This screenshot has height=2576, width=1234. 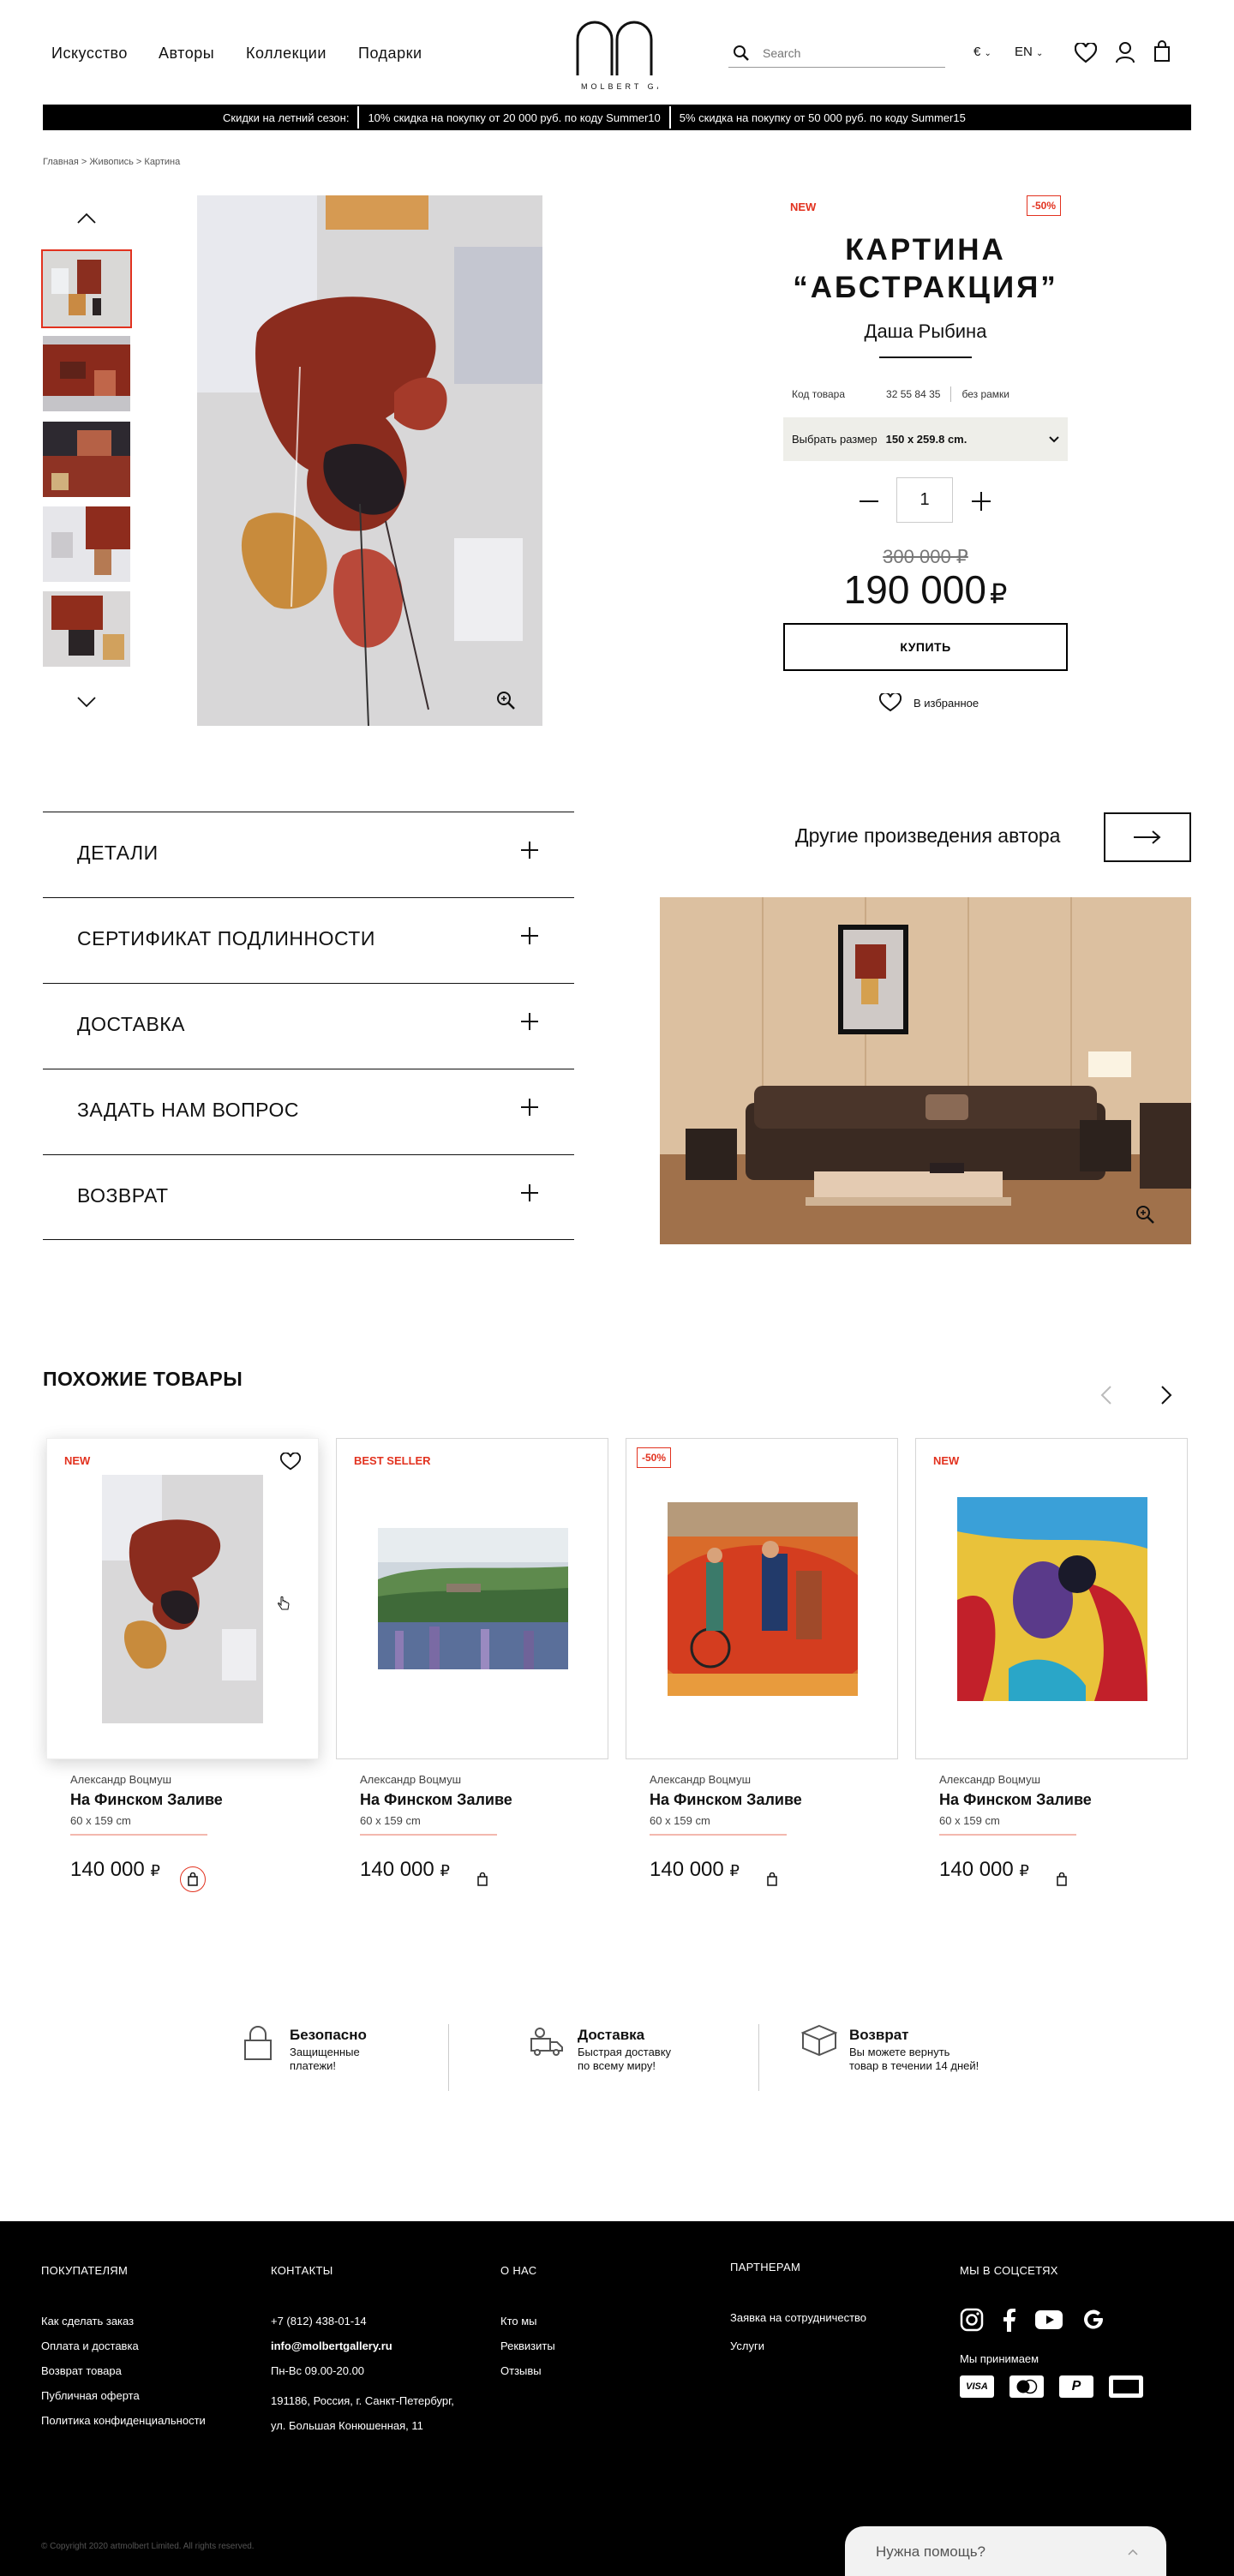 I want to click on footer-link: Возврат товара, so click(x=123, y=2370).